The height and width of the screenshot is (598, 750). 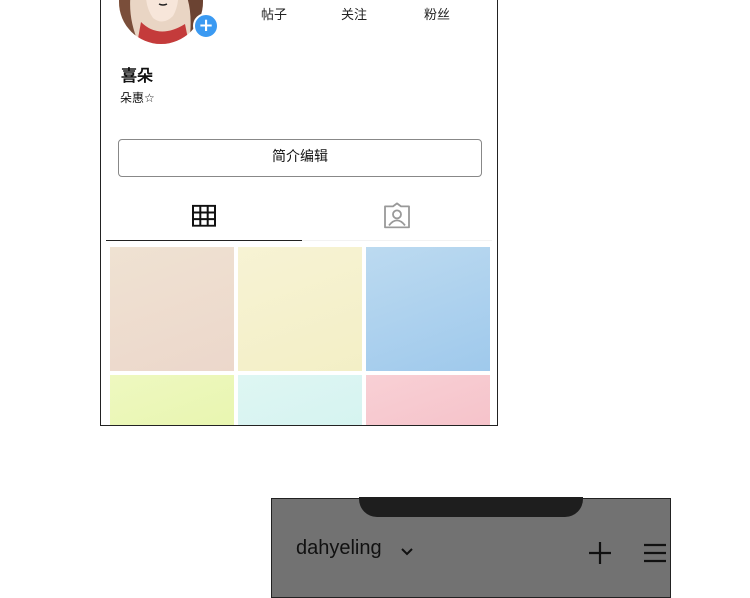 I want to click on avatar, so click(x=161, y=22).